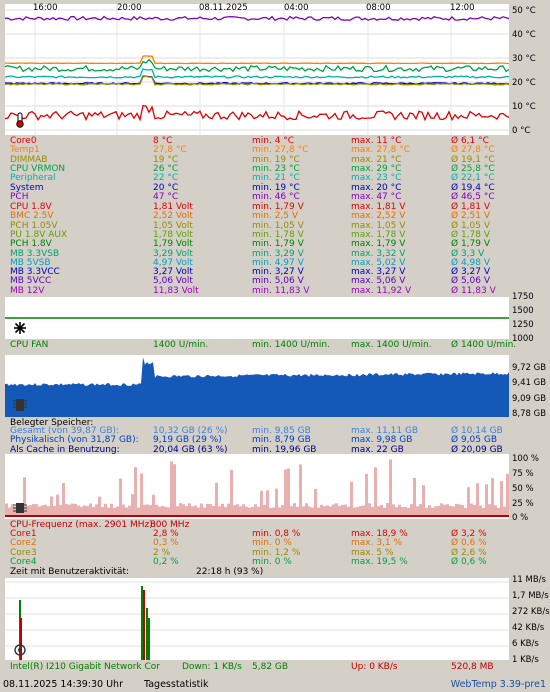 The width and height of the screenshot is (550, 692). What do you see at coordinates (525, 644) in the screenshot?
I see `net-y-label: 6 KB/s` at bounding box center [525, 644].